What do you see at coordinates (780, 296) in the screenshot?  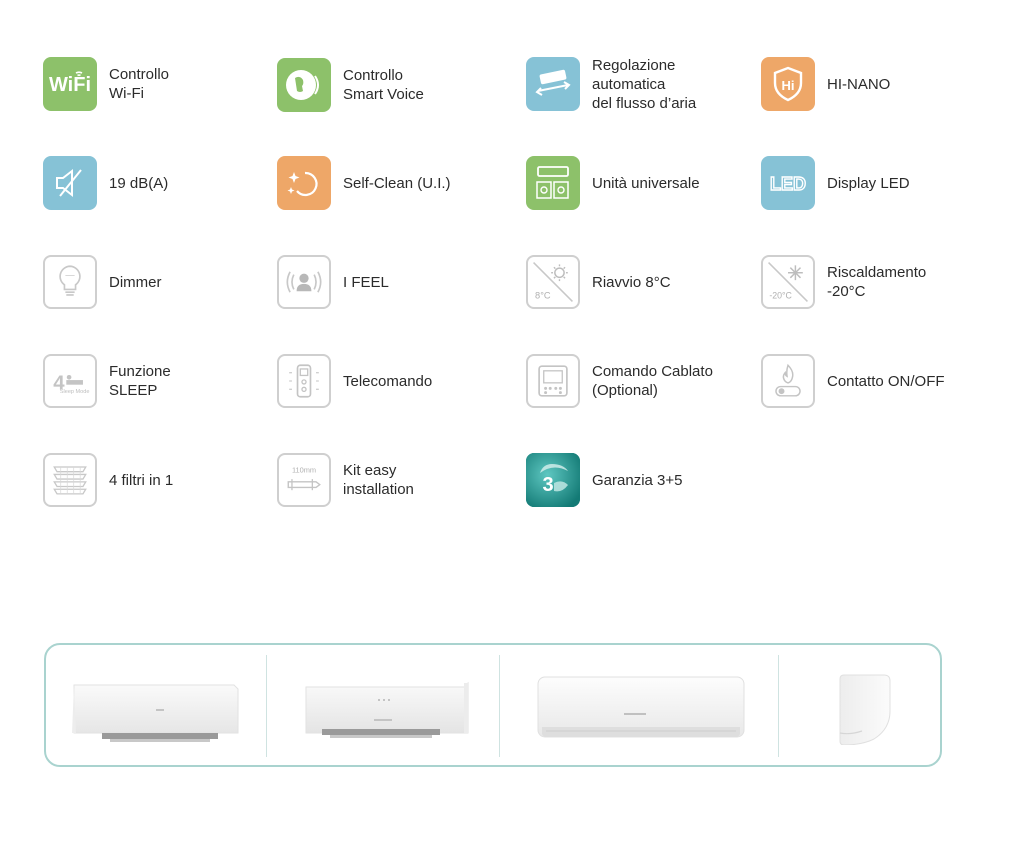 I see `icon-caption: -20°C` at bounding box center [780, 296].